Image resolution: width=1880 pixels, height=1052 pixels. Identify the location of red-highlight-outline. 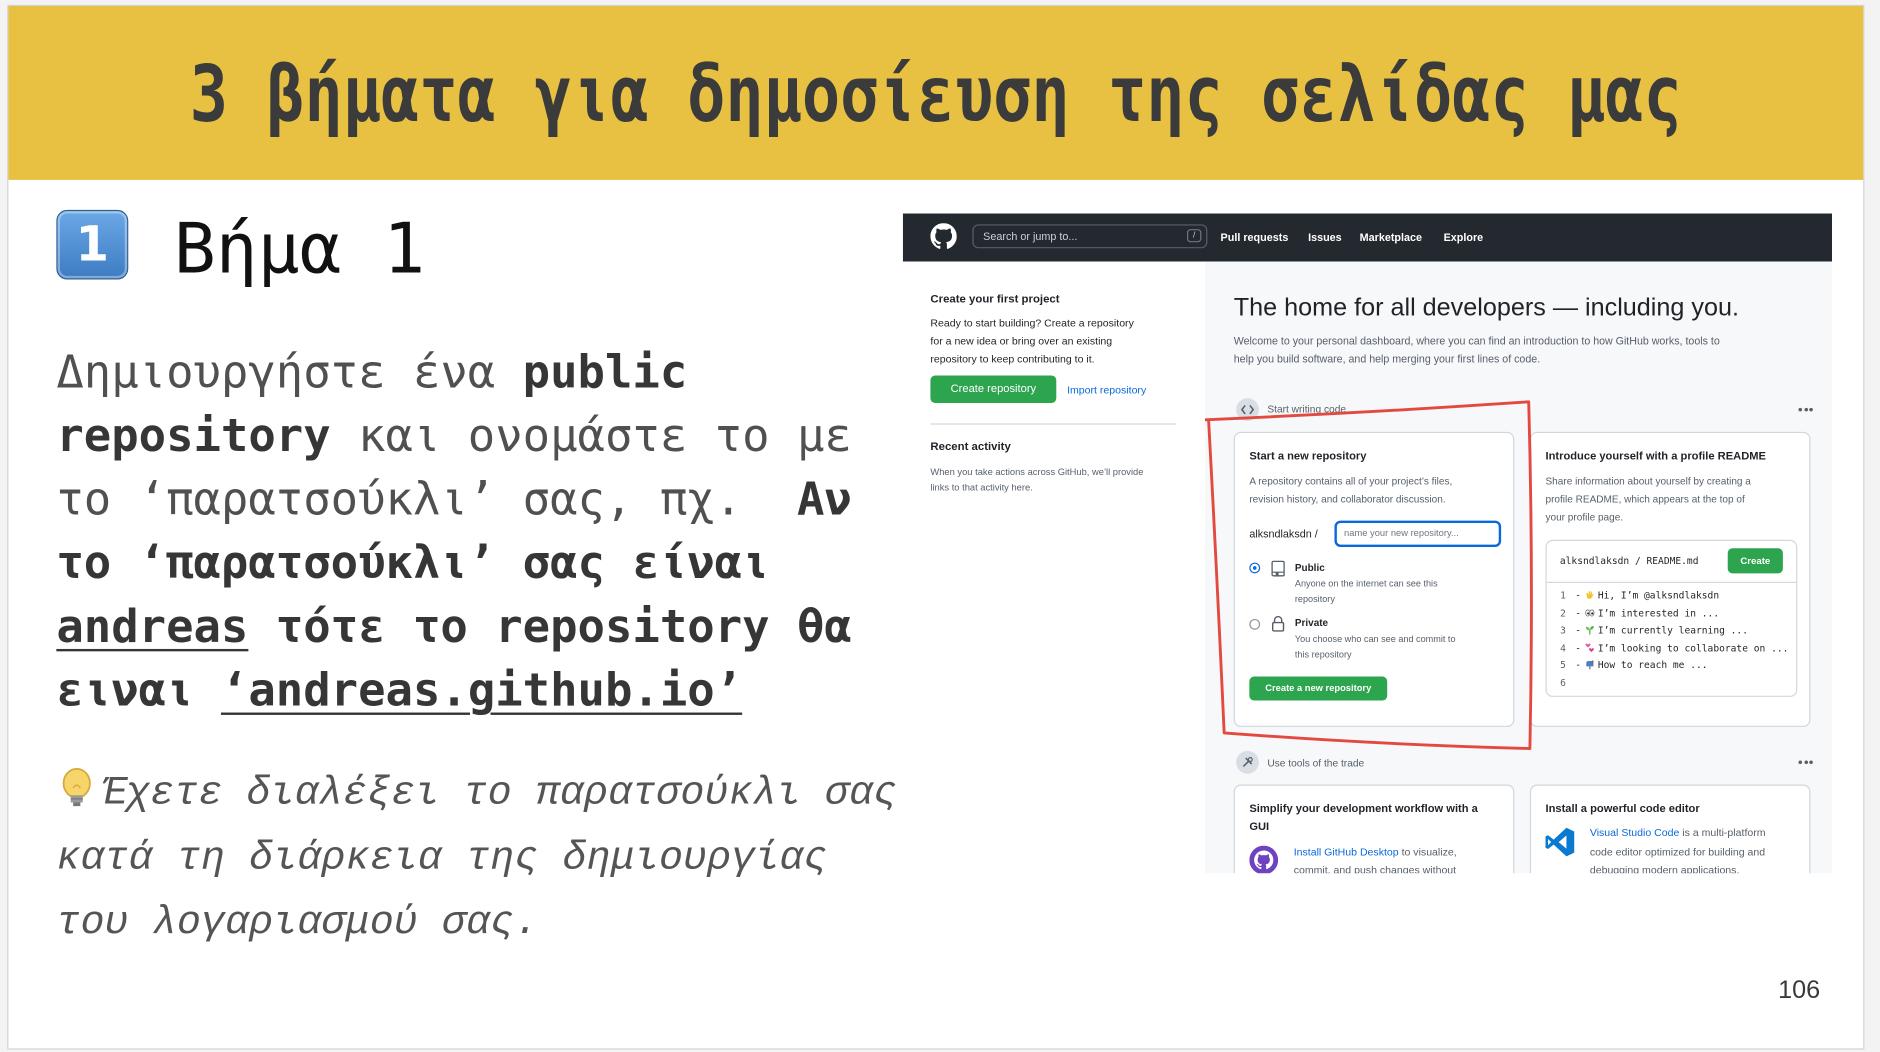
(1368, 575).